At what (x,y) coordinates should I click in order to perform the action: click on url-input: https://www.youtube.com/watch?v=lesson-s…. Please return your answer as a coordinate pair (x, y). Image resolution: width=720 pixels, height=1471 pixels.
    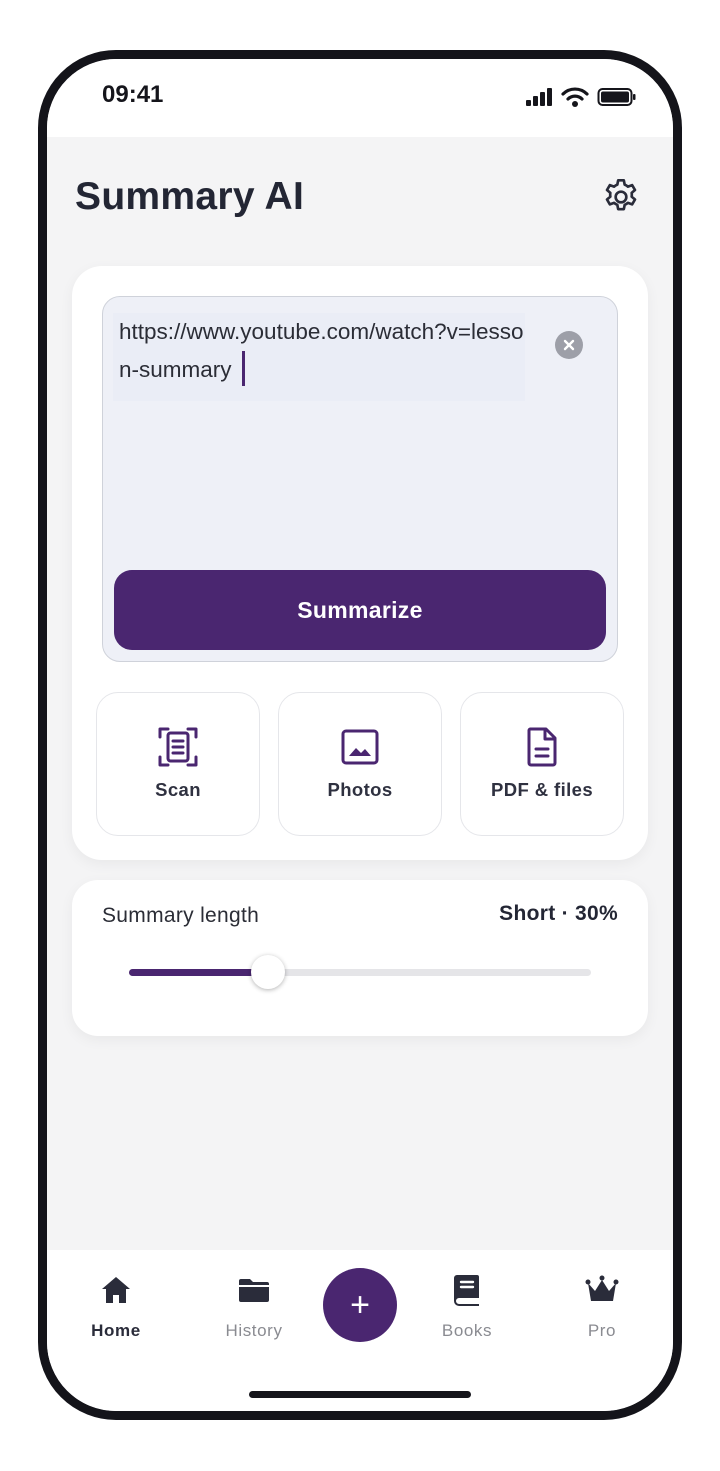
    Looking at the image, I should click on (319, 357).